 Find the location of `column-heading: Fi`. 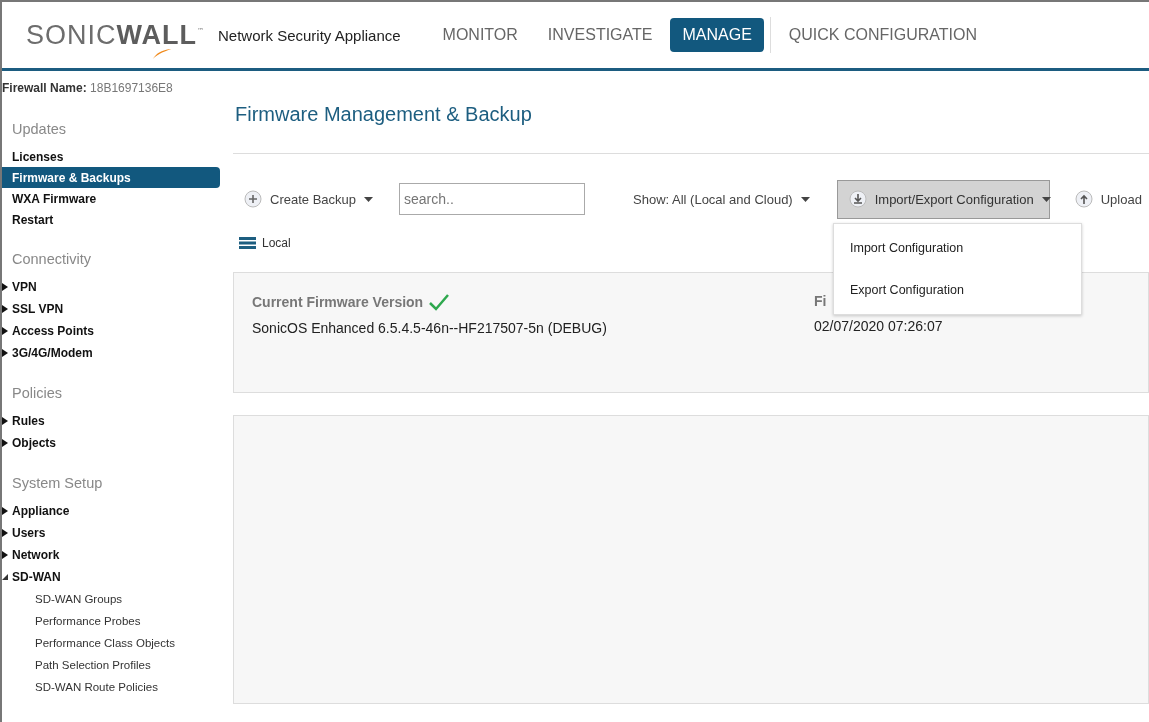

column-heading: Fi is located at coordinates (820, 301).